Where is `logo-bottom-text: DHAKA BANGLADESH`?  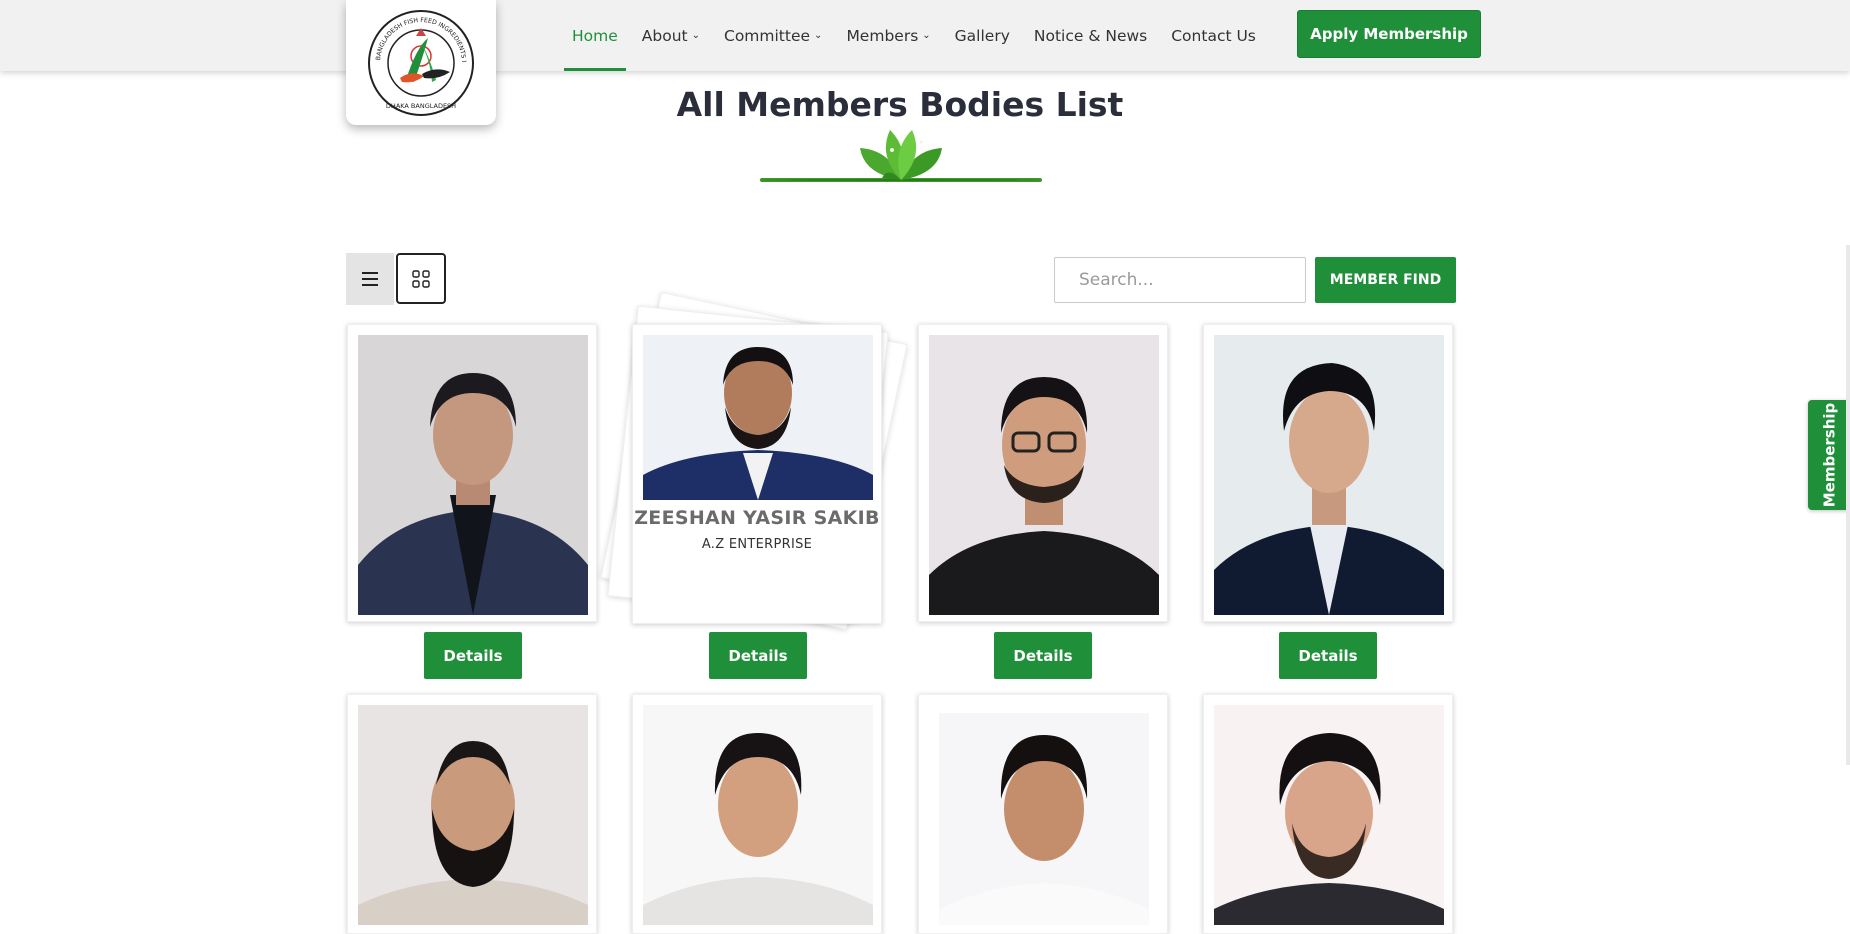 logo-bottom-text: DHAKA BANGLADESH is located at coordinates (421, 106).